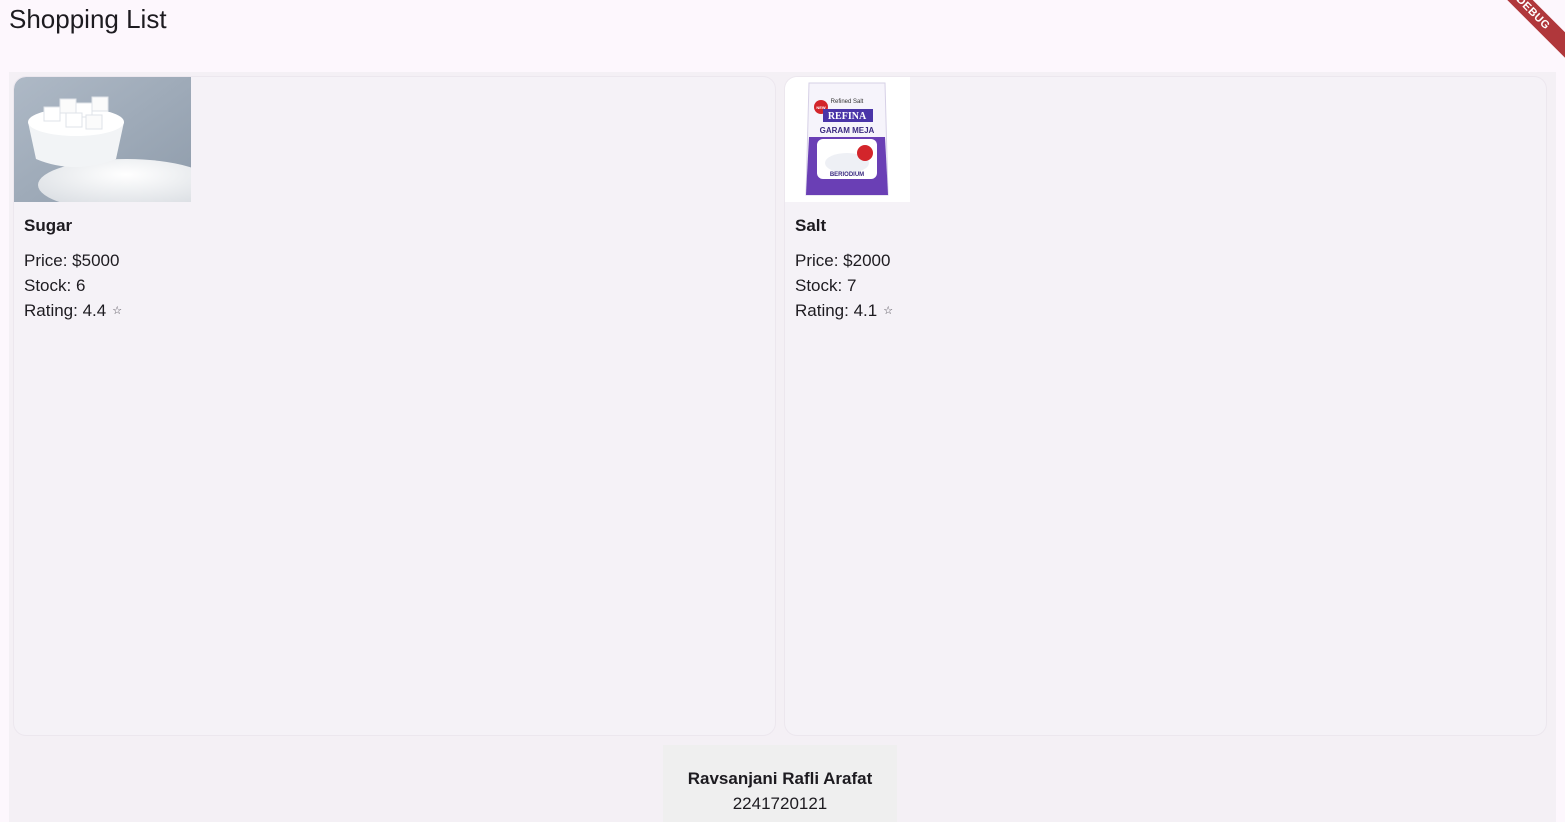  I want to click on product-name: Sugar, so click(48, 225).